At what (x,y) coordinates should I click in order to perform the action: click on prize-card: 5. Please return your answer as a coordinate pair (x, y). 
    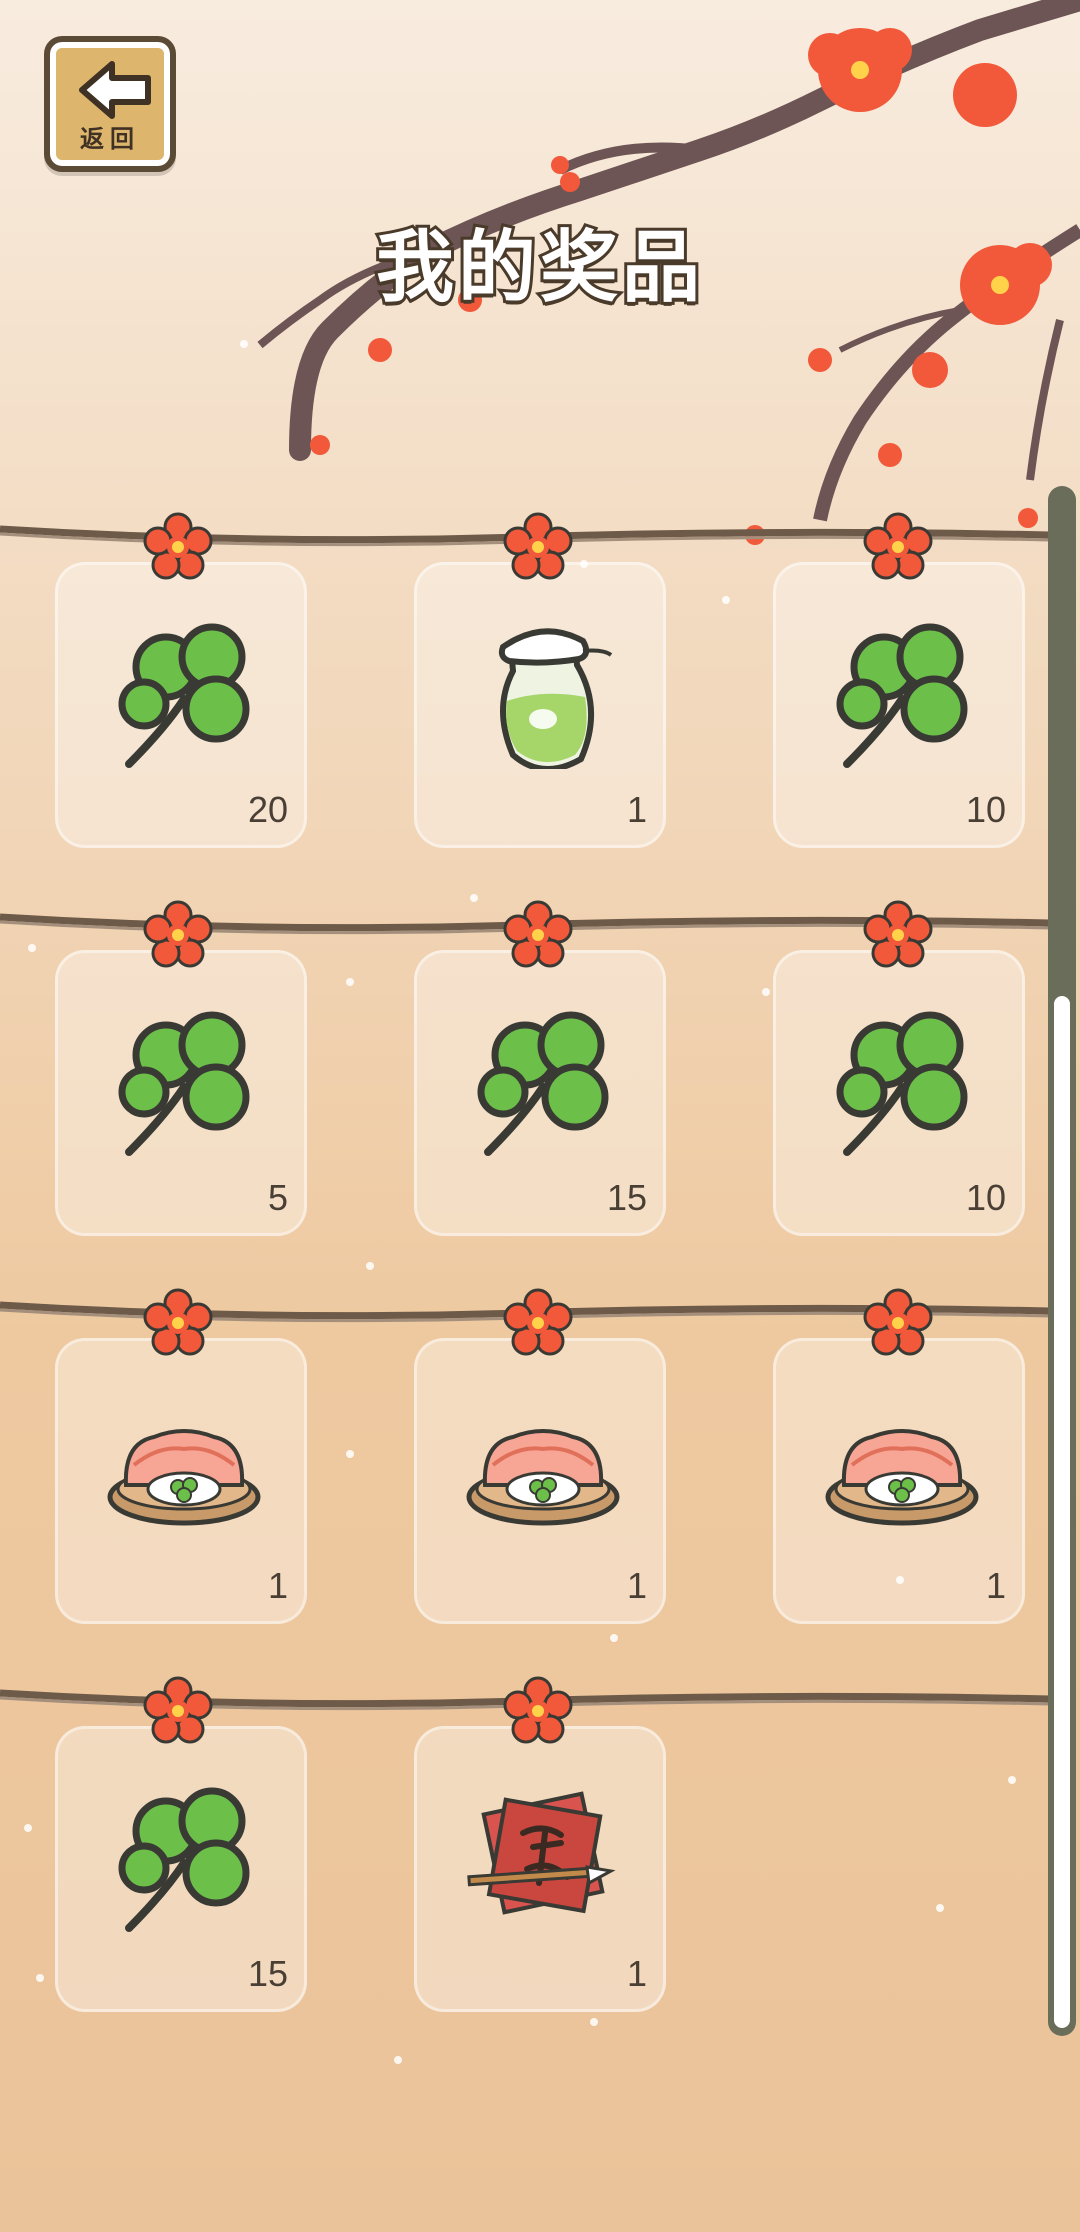
    Looking at the image, I should click on (181, 1093).